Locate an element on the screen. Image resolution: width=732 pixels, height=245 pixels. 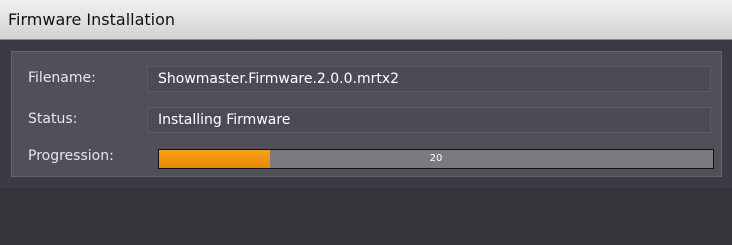
progress-percent: 20 is located at coordinates (436, 158).